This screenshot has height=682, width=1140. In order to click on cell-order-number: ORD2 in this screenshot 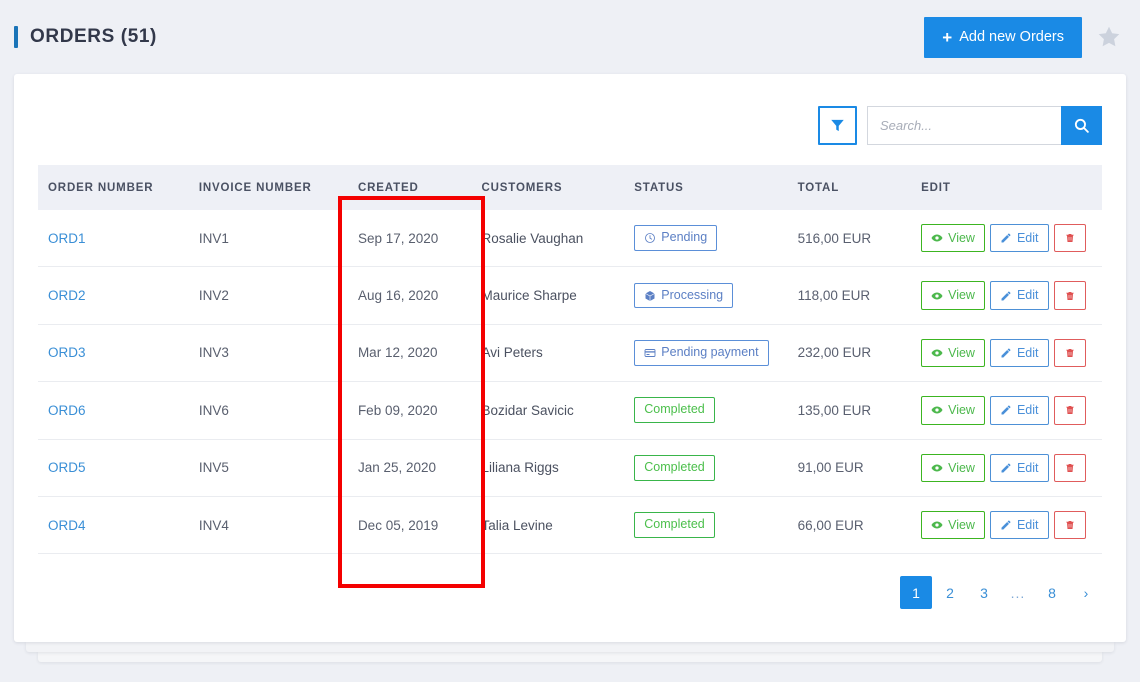, I will do `click(114, 295)`.